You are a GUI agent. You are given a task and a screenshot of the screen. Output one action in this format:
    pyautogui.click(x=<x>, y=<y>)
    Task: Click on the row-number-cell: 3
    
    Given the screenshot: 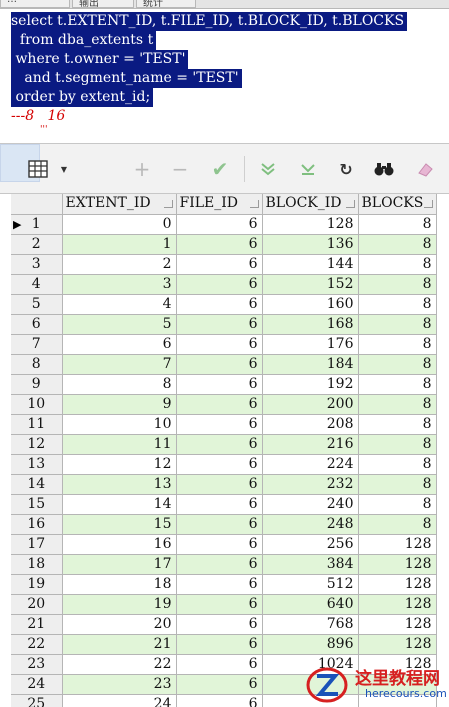 What is the action you would take?
    pyautogui.click(x=37, y=264)
    